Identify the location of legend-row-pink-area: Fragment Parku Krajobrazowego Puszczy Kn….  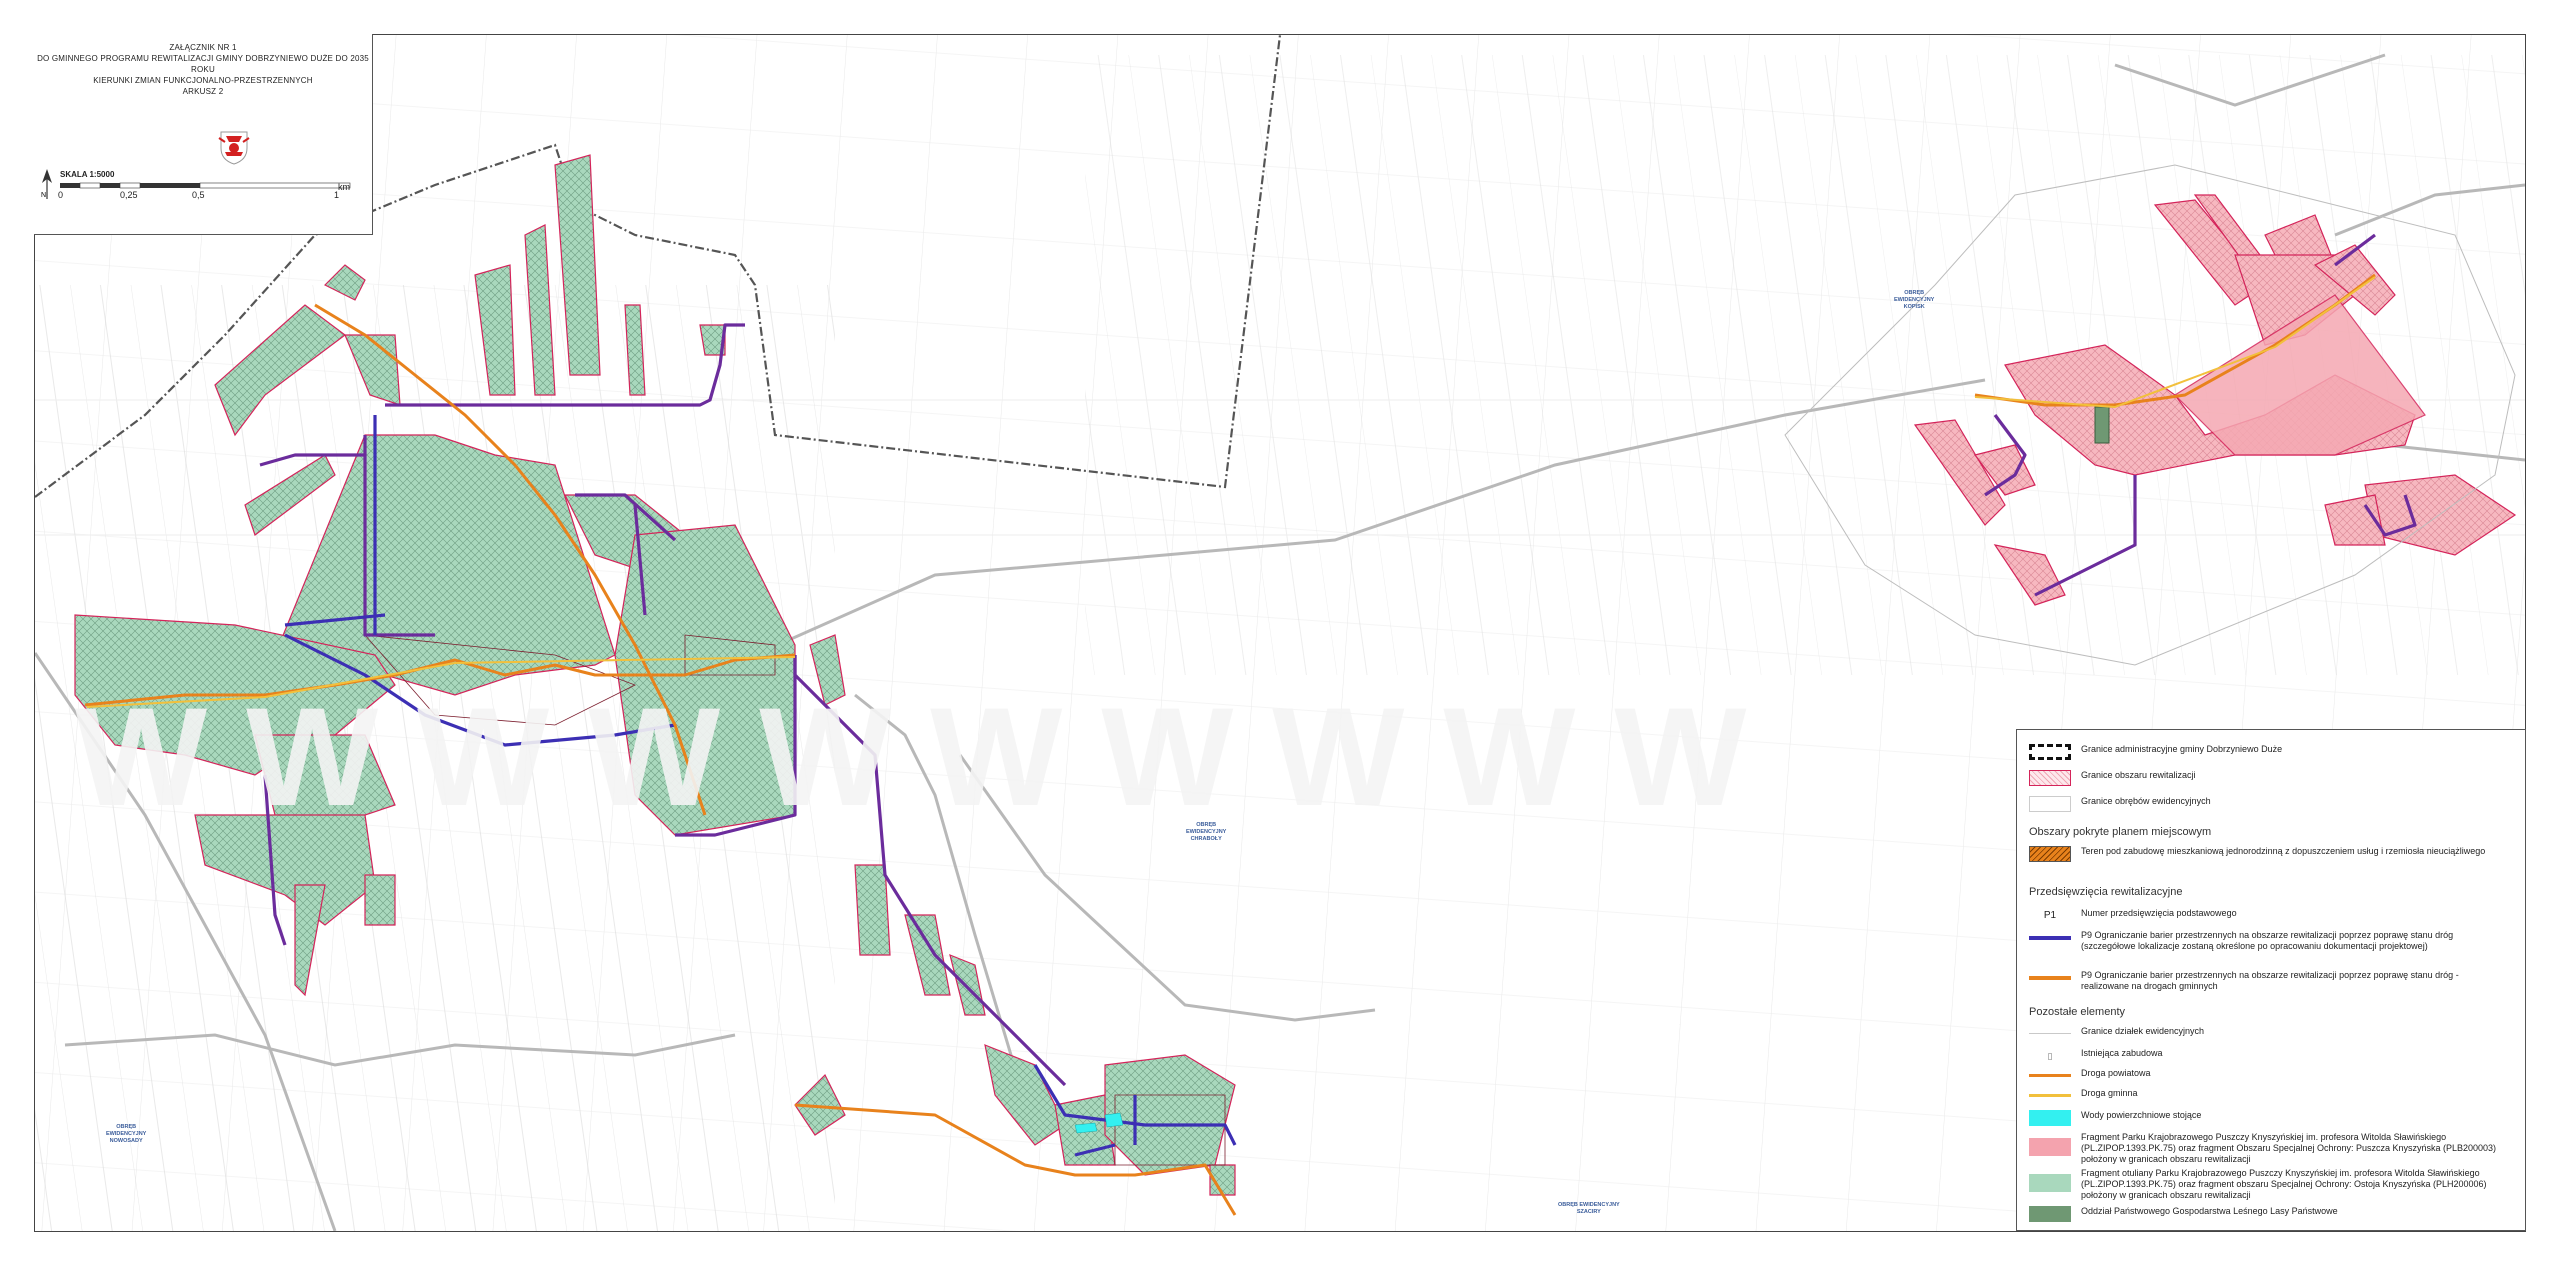
(2265, 1148).